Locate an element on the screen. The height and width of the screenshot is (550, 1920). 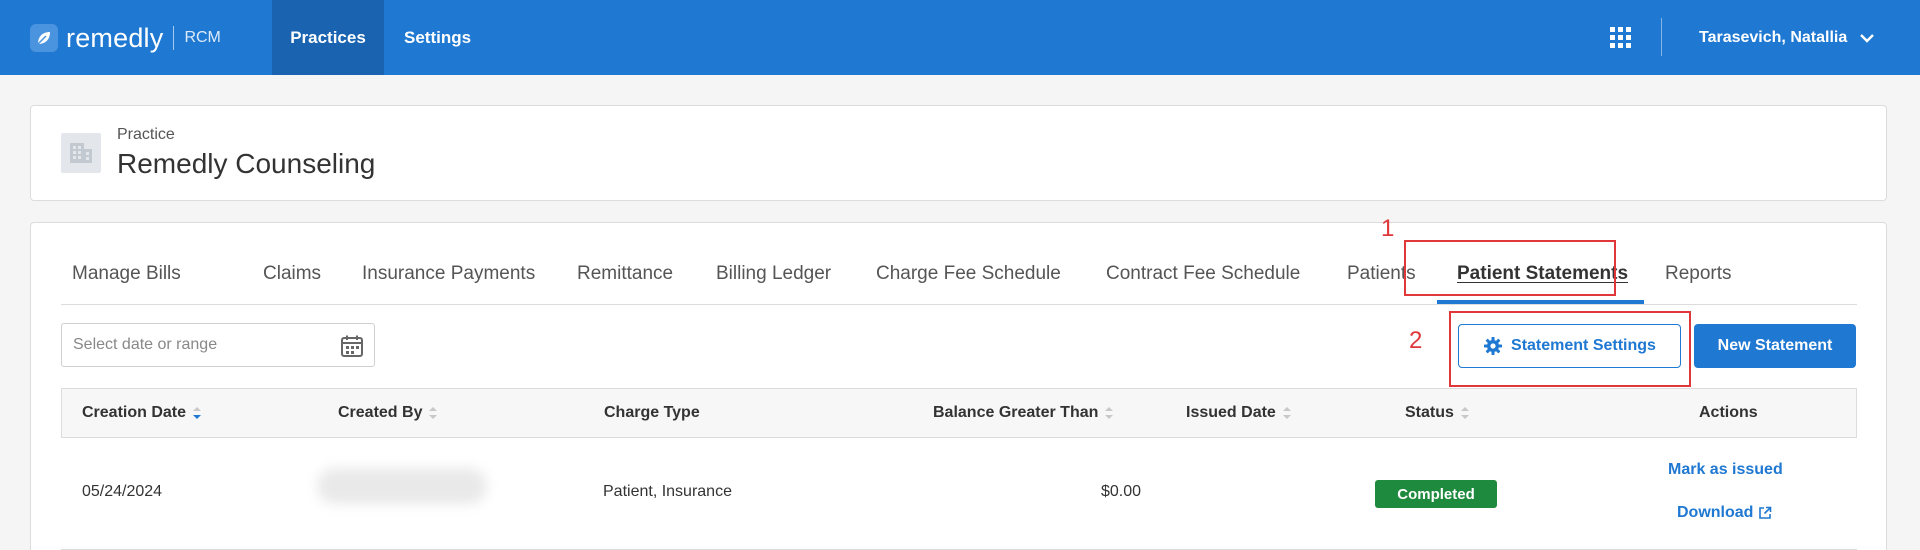
practice-label: Practice is located at coordinates (146, 134).